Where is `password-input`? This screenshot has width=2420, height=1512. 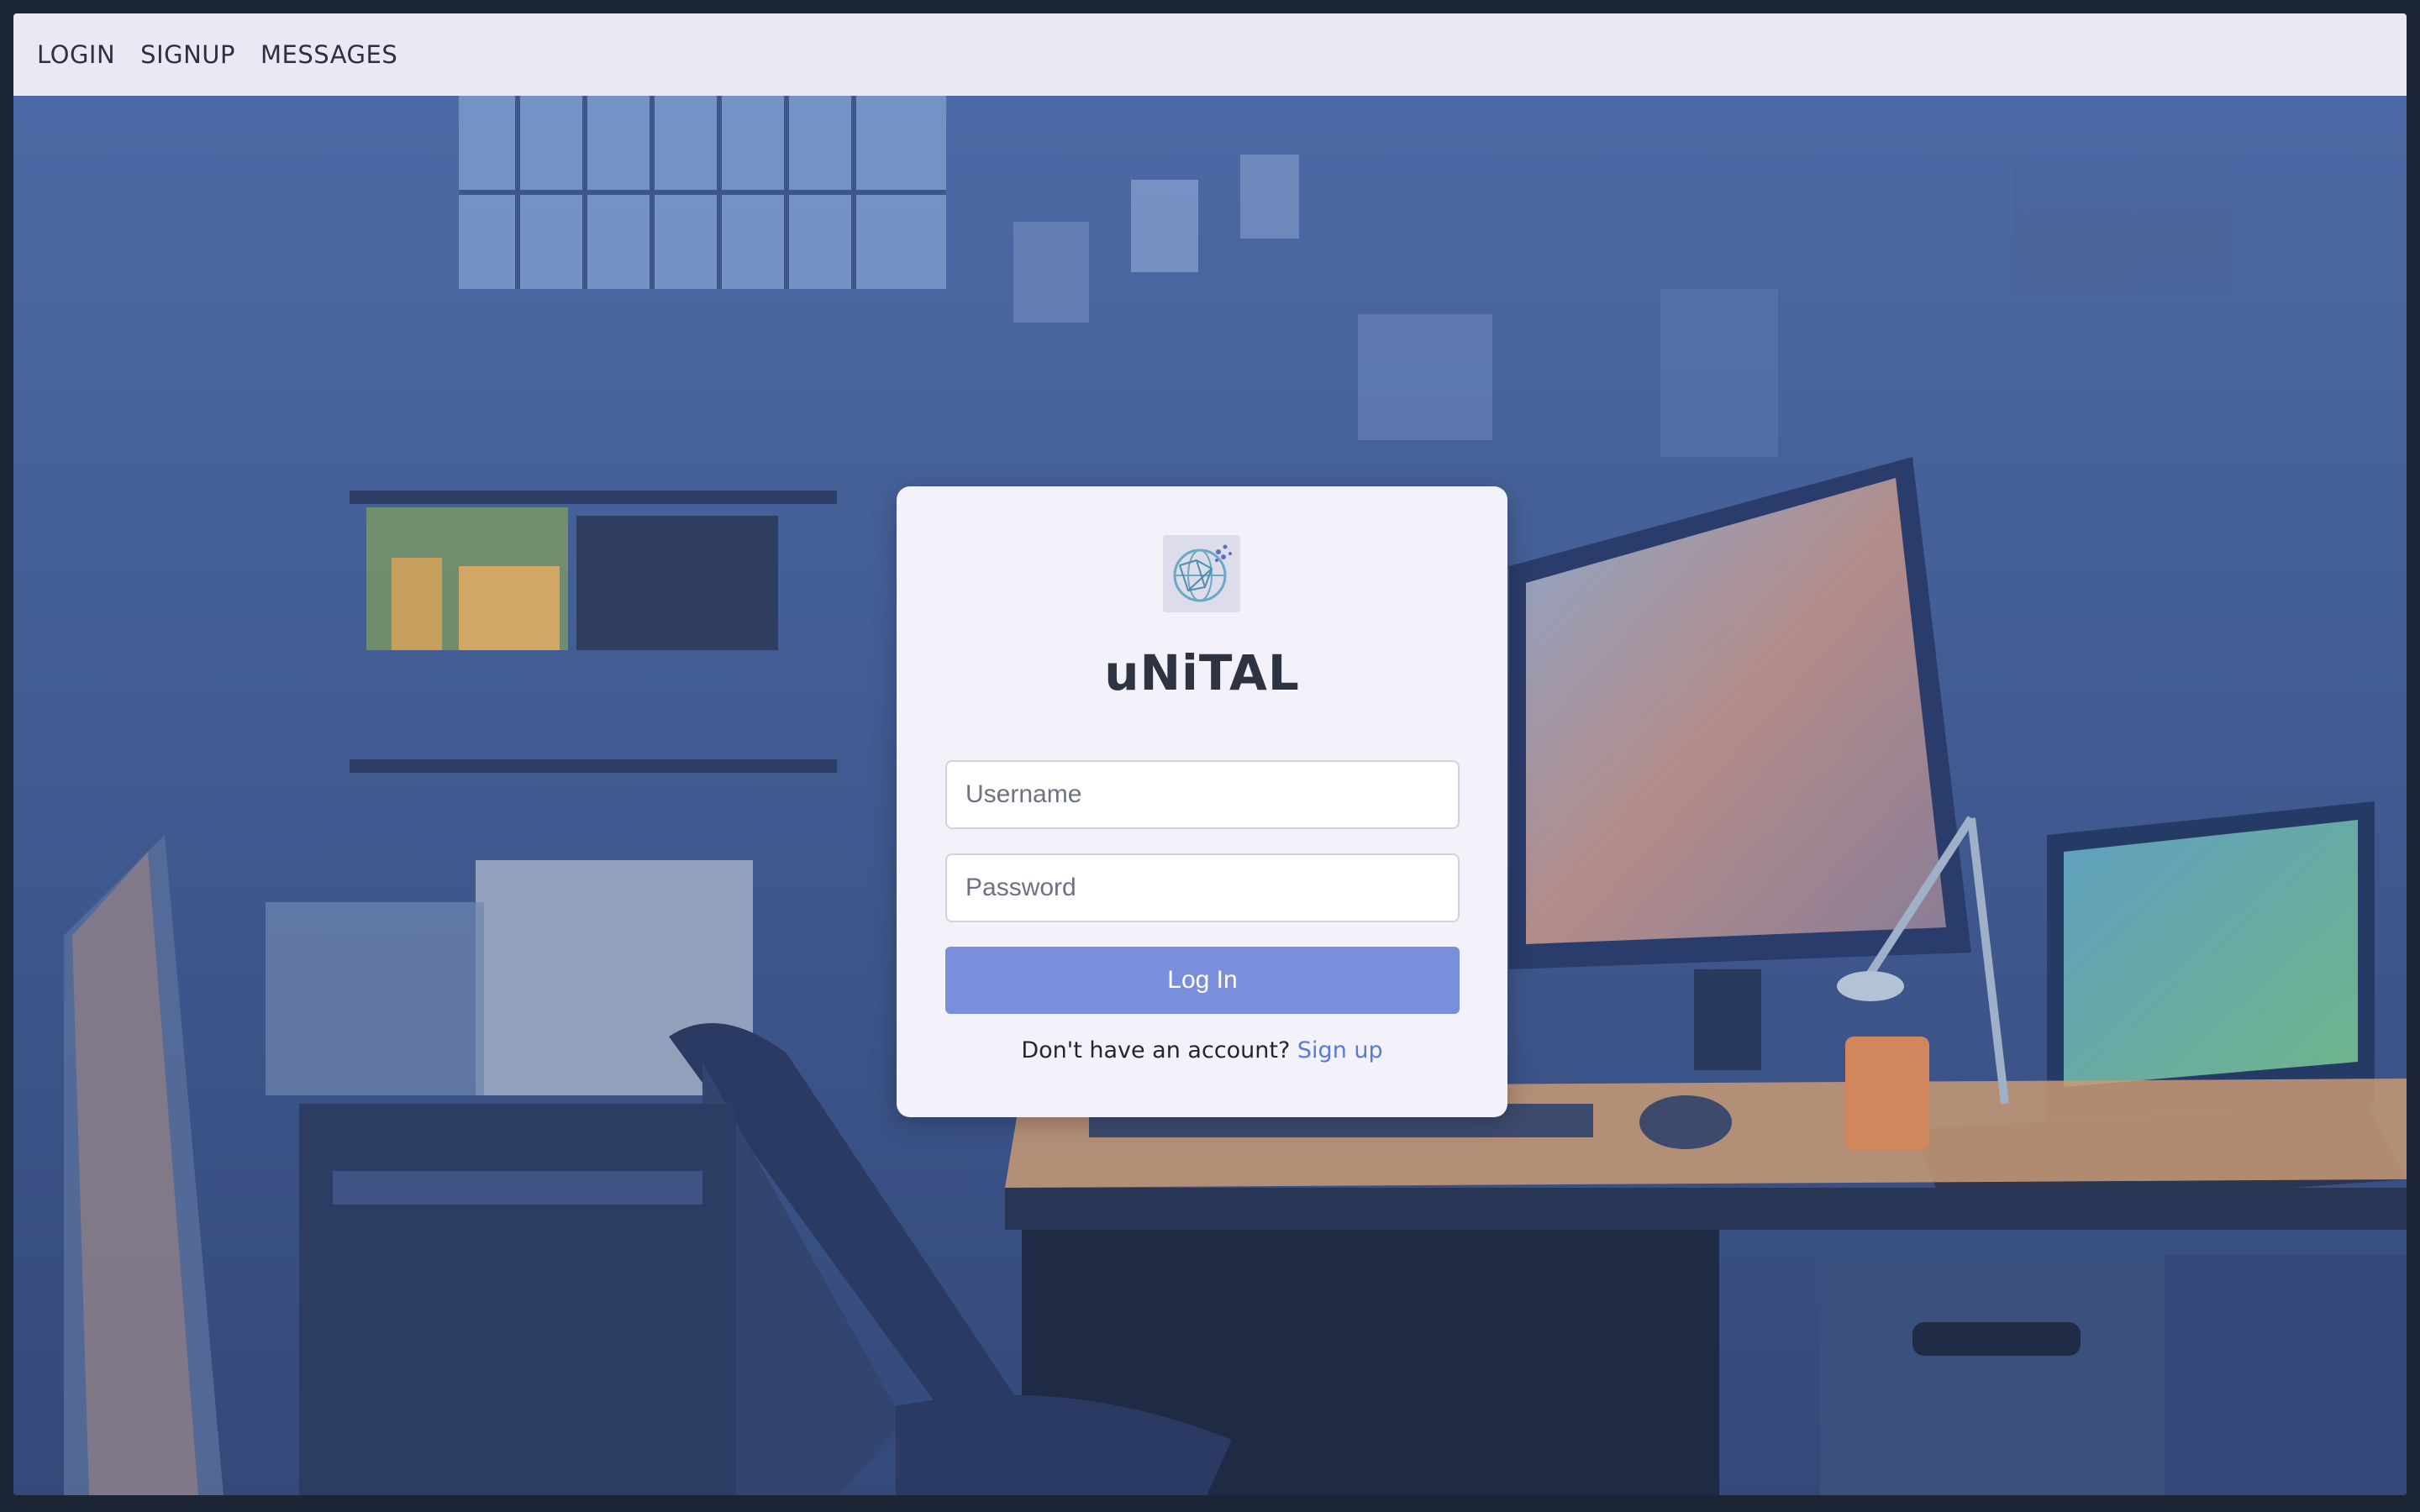
password-input is located at coordinates (1202, 887).